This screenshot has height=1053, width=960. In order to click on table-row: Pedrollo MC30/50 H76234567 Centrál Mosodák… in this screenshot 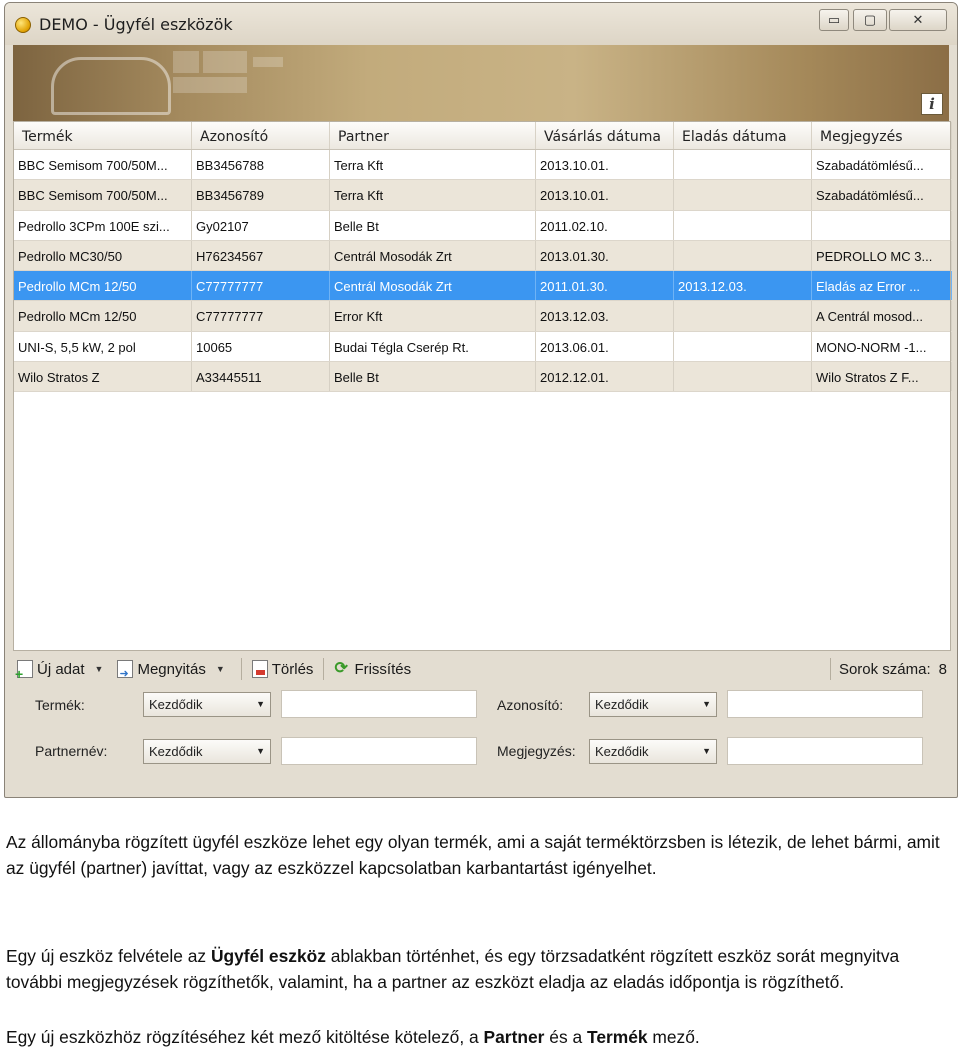, I will do `click(483, 256)`.